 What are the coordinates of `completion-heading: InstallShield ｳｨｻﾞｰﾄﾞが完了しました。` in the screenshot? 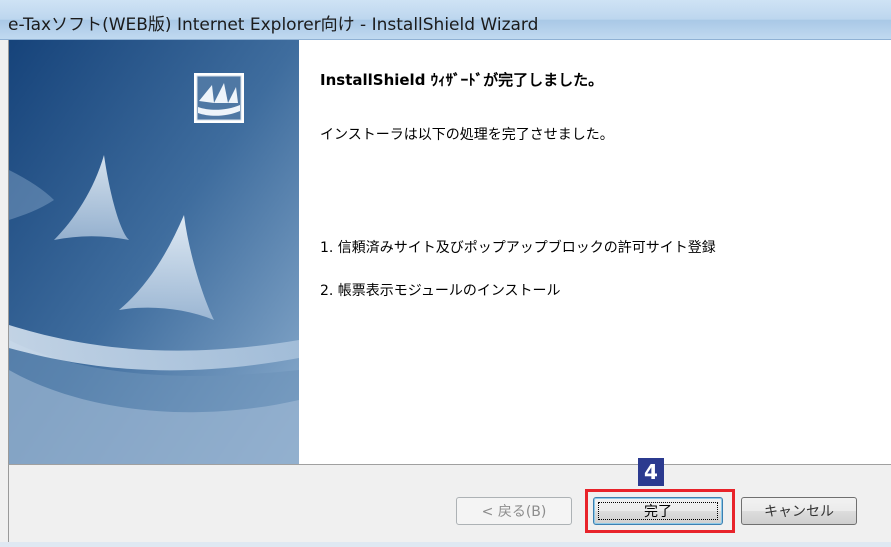 It's located at (462, 80).